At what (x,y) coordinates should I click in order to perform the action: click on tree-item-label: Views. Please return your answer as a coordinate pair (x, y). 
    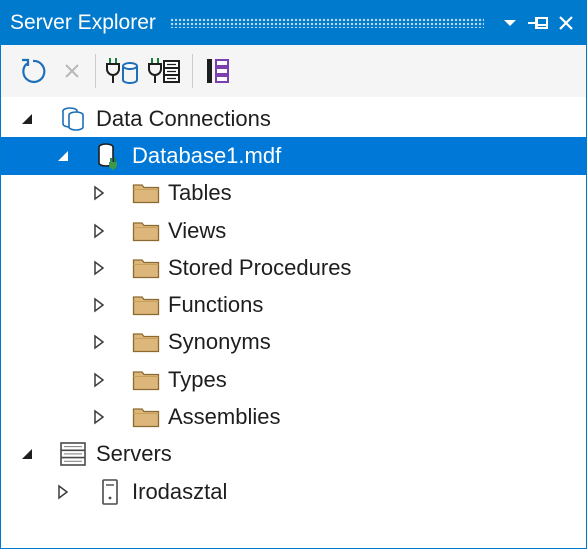
    Looking at the image, I should click on (197, 230).